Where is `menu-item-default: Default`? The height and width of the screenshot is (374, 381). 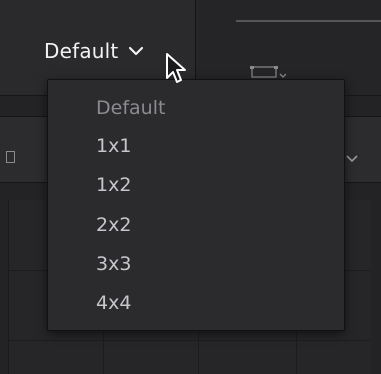
menu-item-default: Default is located at coordinates (130, 108).